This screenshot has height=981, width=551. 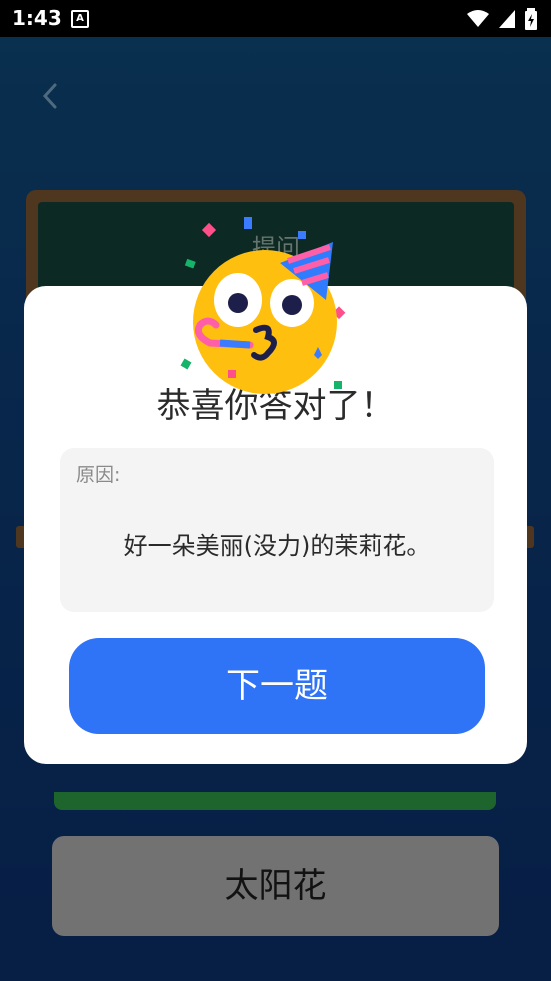 I want to click on wifi-icon, so click(x=478, y=18).